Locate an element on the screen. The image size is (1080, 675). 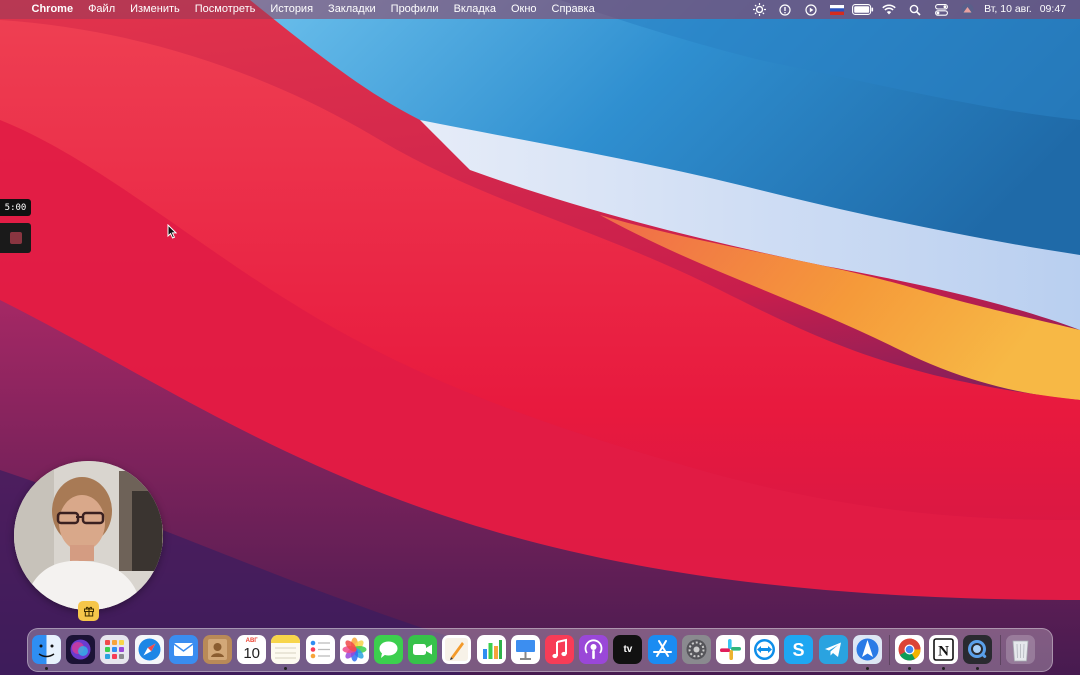
svg-text: N is located at coordinates (943, 652).